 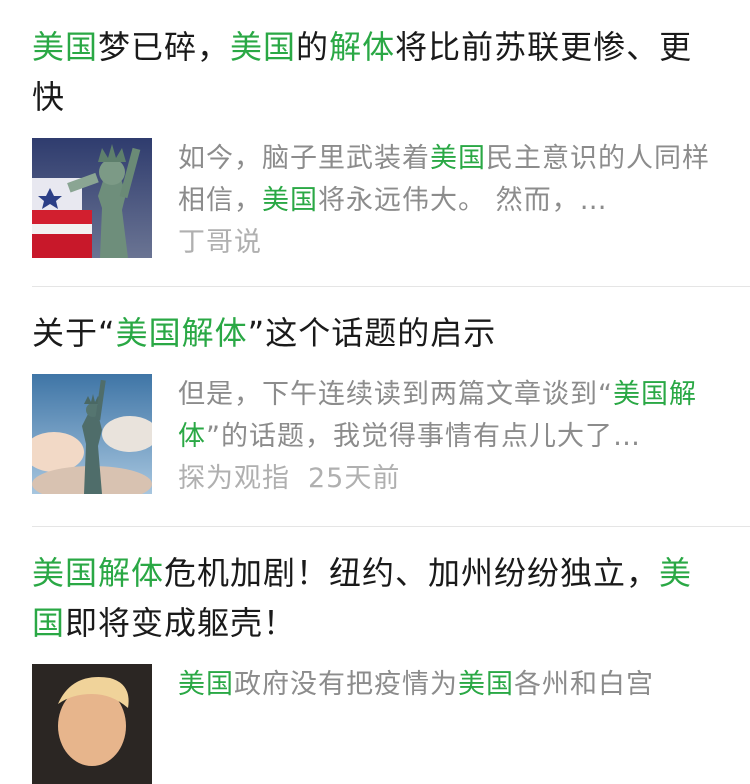 What do you see at coordinates (584, 684) in the screenshot?
I see `snippet-part: 各州和白宫` at bounding box center [584, 684].